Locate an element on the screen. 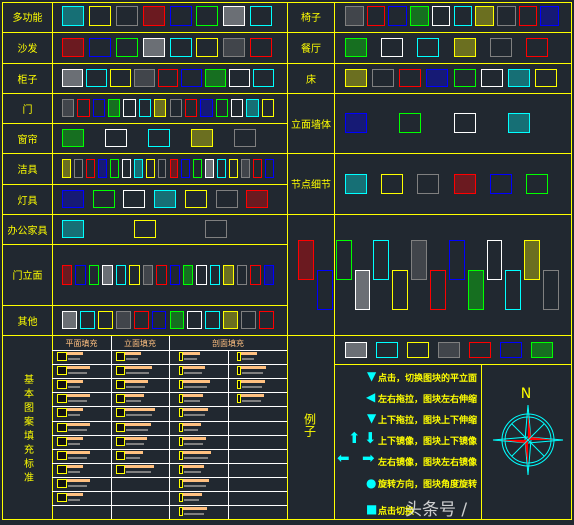  header-plan-fill: 平面填充 is located at coordinates (81, 343).